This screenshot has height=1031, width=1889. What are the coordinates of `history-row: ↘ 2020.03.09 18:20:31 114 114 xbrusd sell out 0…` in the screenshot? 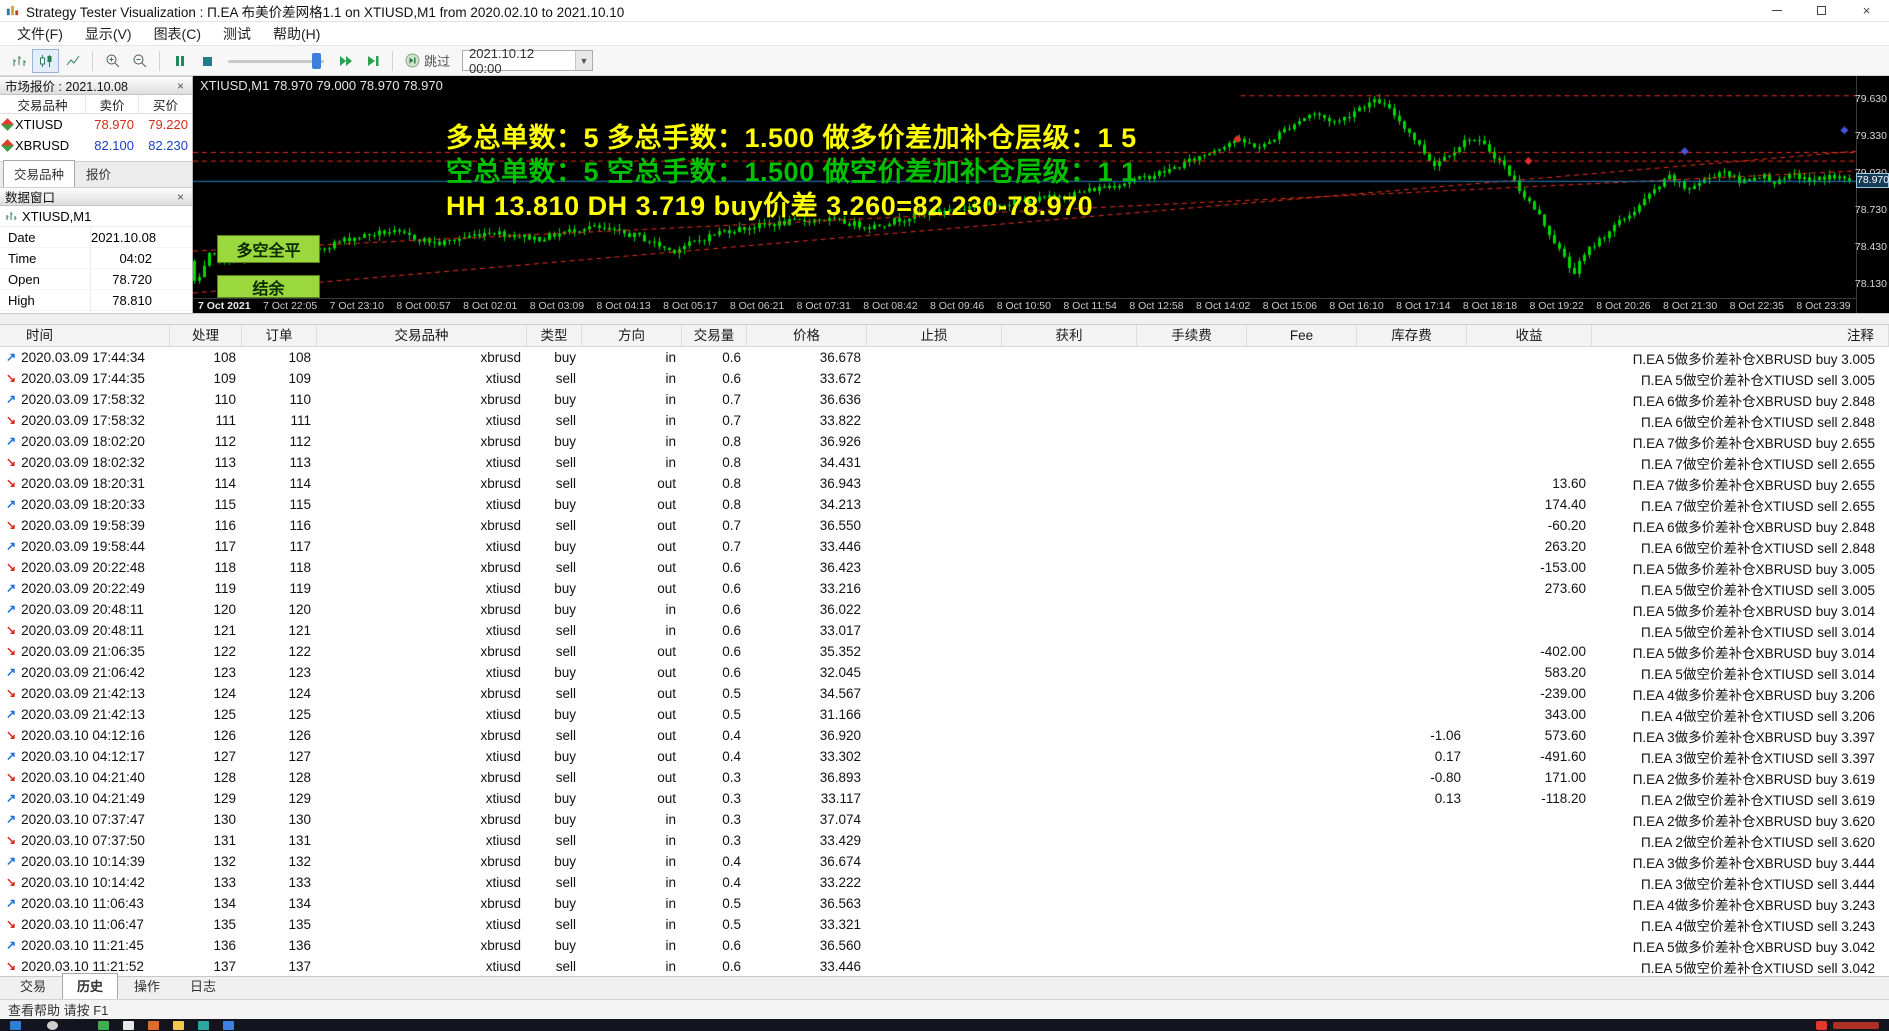 It's located at (944, 483).